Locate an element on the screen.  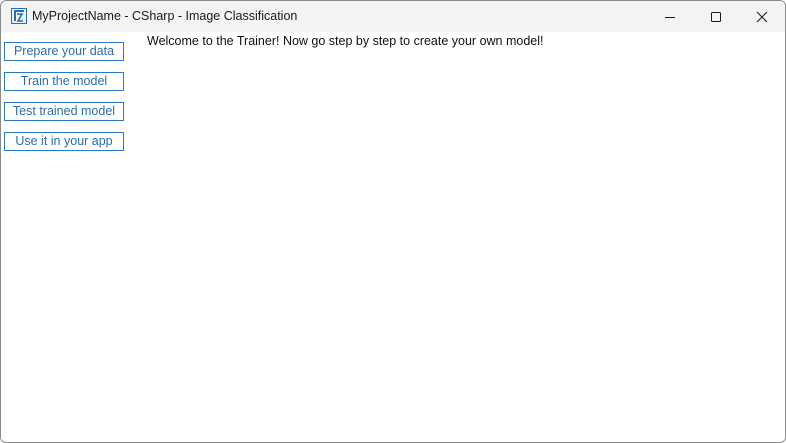
close-icon is located at coordinates (762, 17).